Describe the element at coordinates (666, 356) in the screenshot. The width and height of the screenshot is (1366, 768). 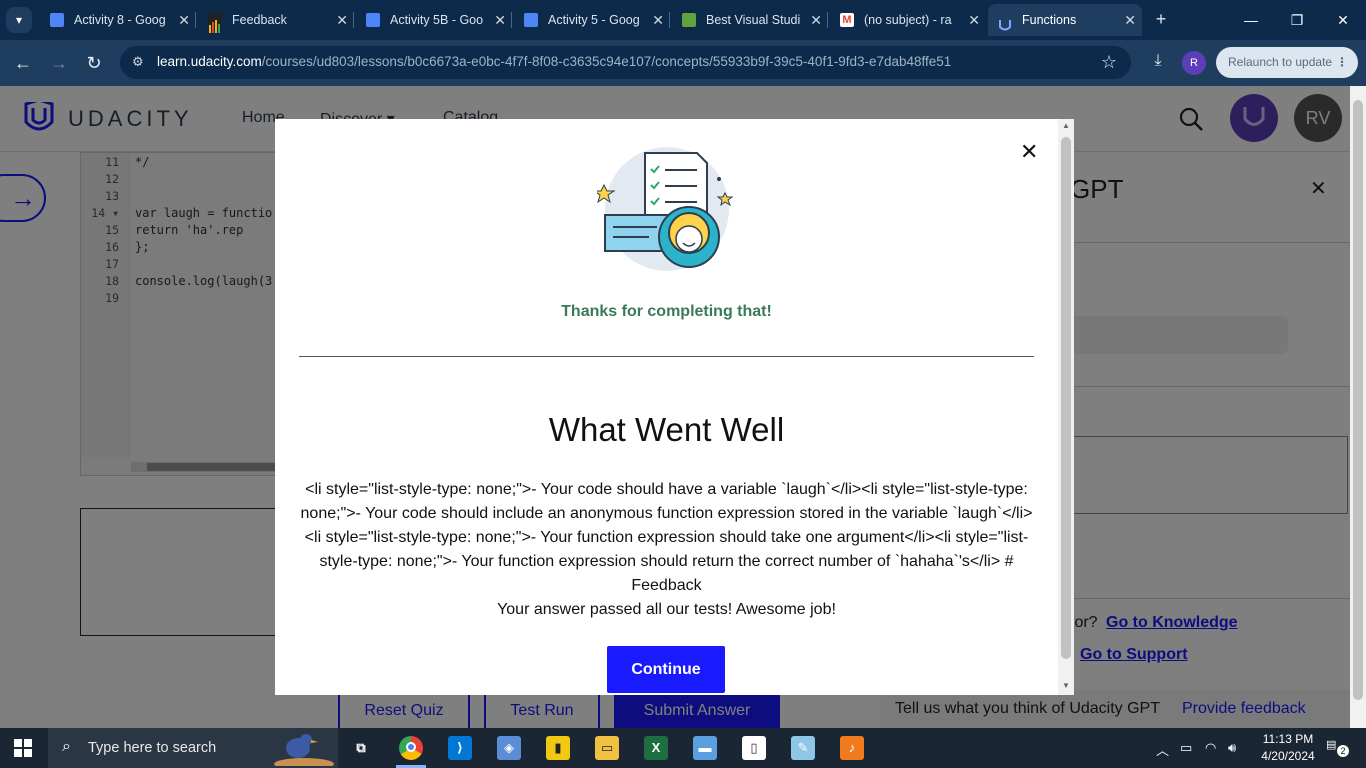
I see `modal-divider` at that location.